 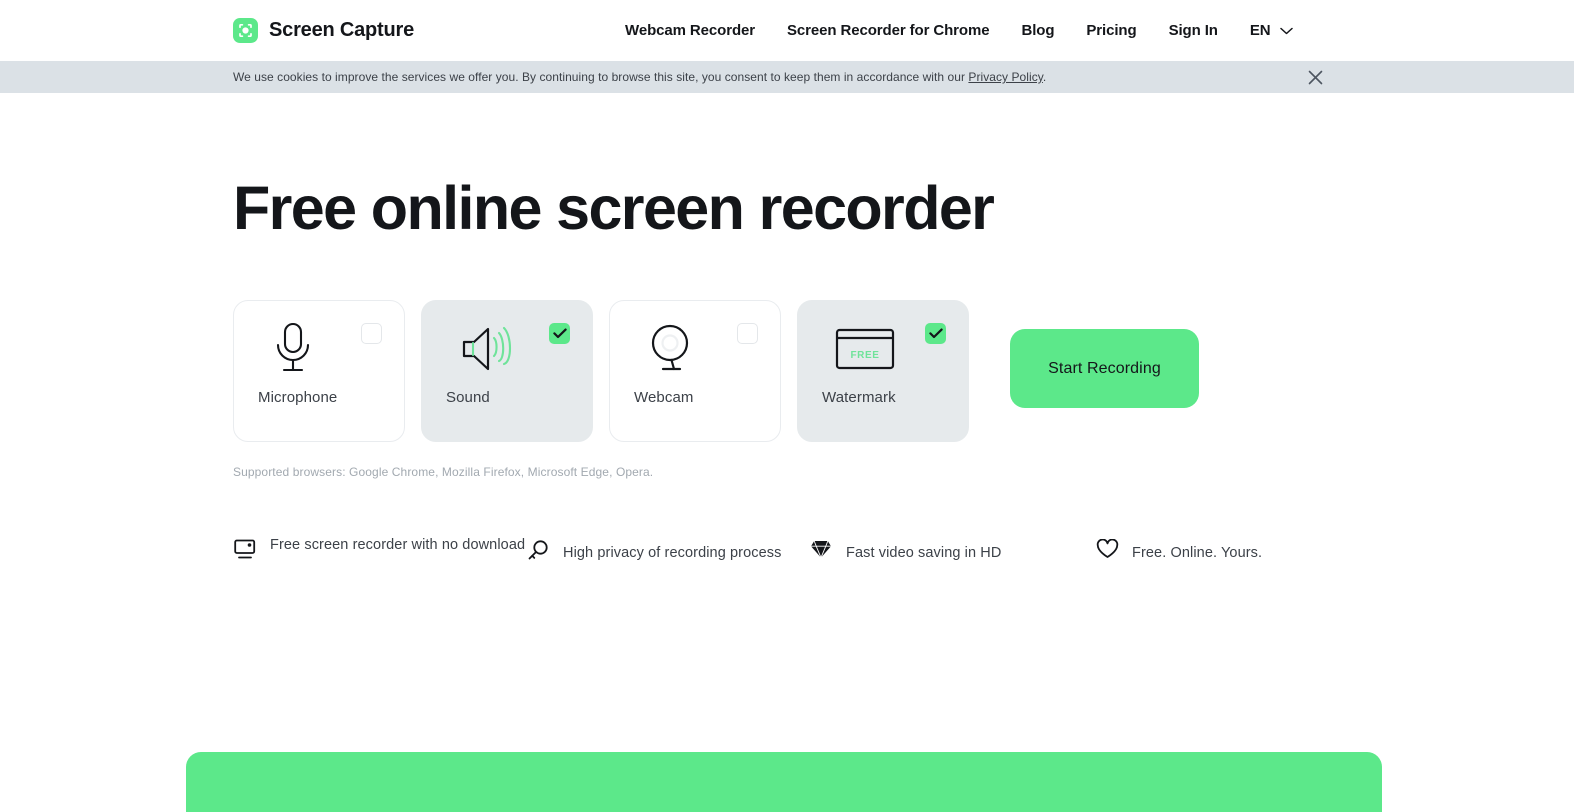 I want to click on feature-text: High privacy of recording process, so click(x=672, y=553).